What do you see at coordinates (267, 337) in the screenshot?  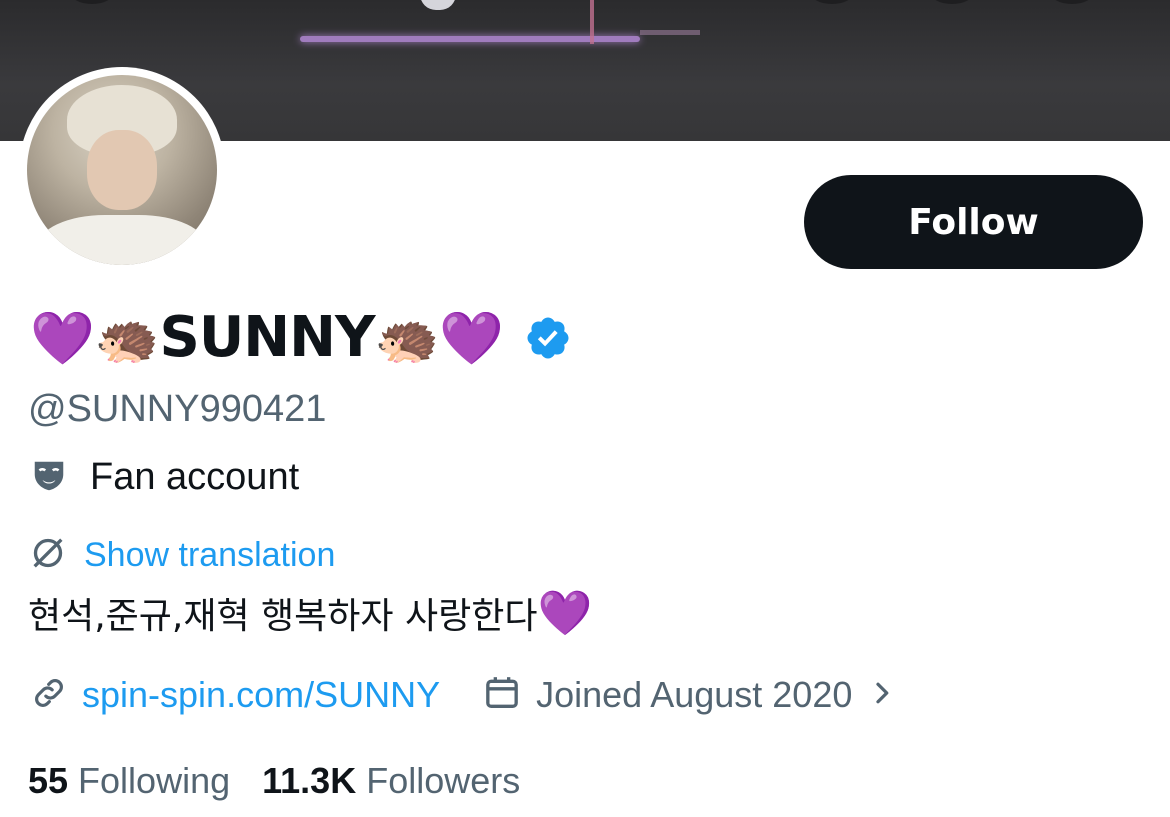 I see `display-name: SUNNY` at bounding box center [267, 337].